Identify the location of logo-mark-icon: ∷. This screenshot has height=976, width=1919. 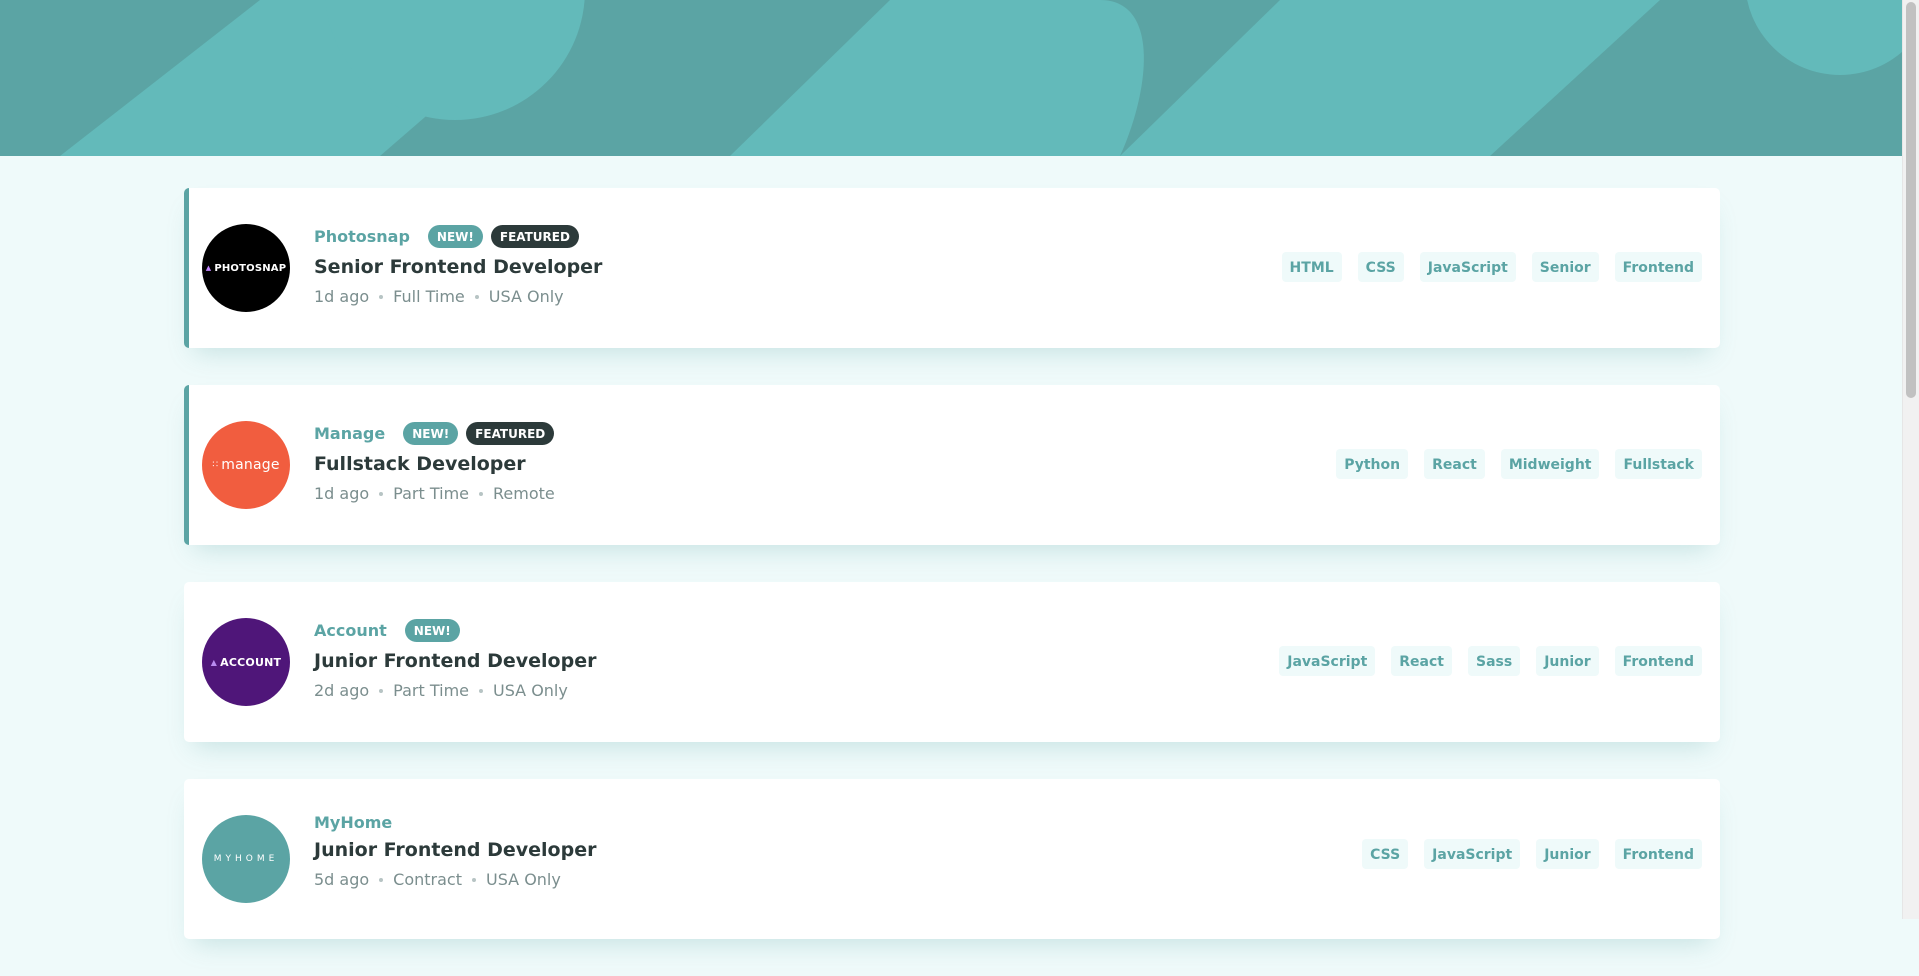
(215, 465).